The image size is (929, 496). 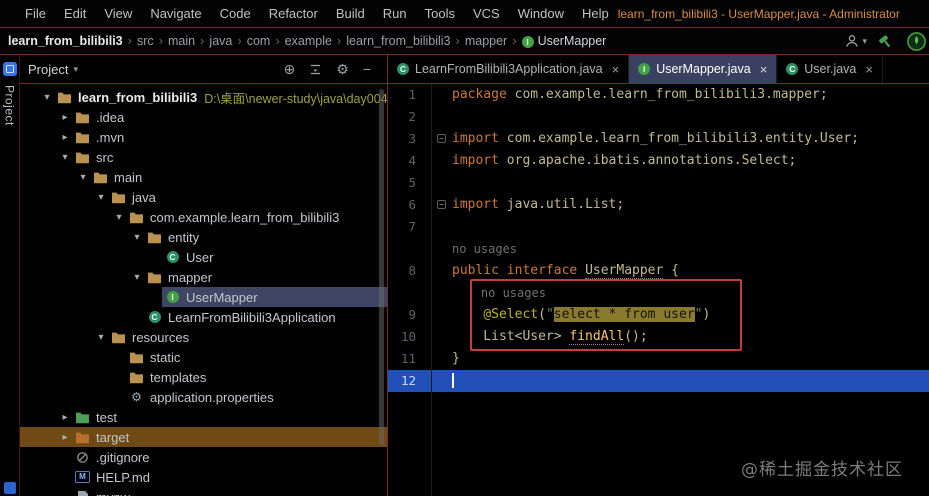 What do you see at coordinates (203, 491) in the screenshot?
I see `tree-item-mvnw: mvnw` at bounding box center [203, 491].